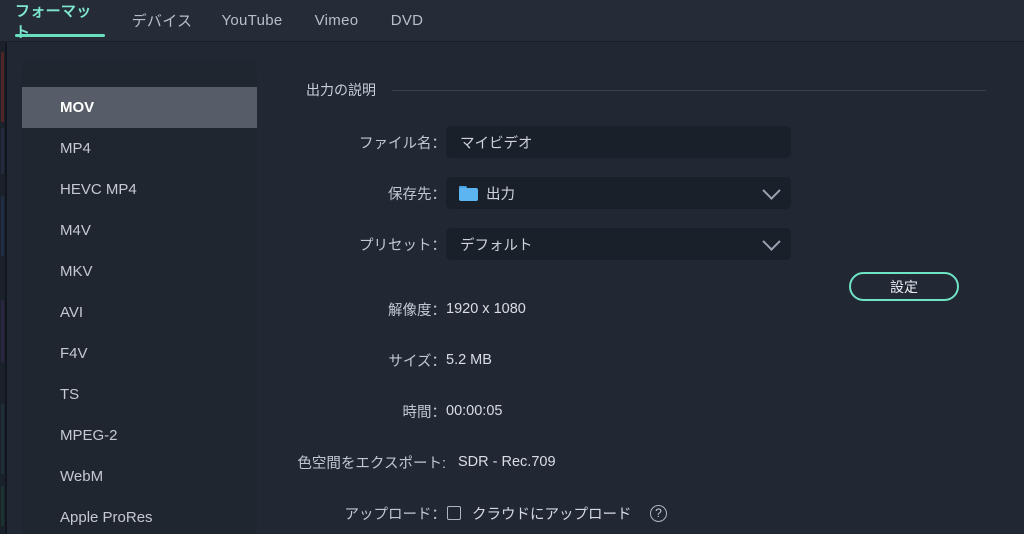 This screenshot has height=534, width=1024. Describe the element at coordinates (407, 20) in the screenshot. I see `tab-4: DVD` at that location.